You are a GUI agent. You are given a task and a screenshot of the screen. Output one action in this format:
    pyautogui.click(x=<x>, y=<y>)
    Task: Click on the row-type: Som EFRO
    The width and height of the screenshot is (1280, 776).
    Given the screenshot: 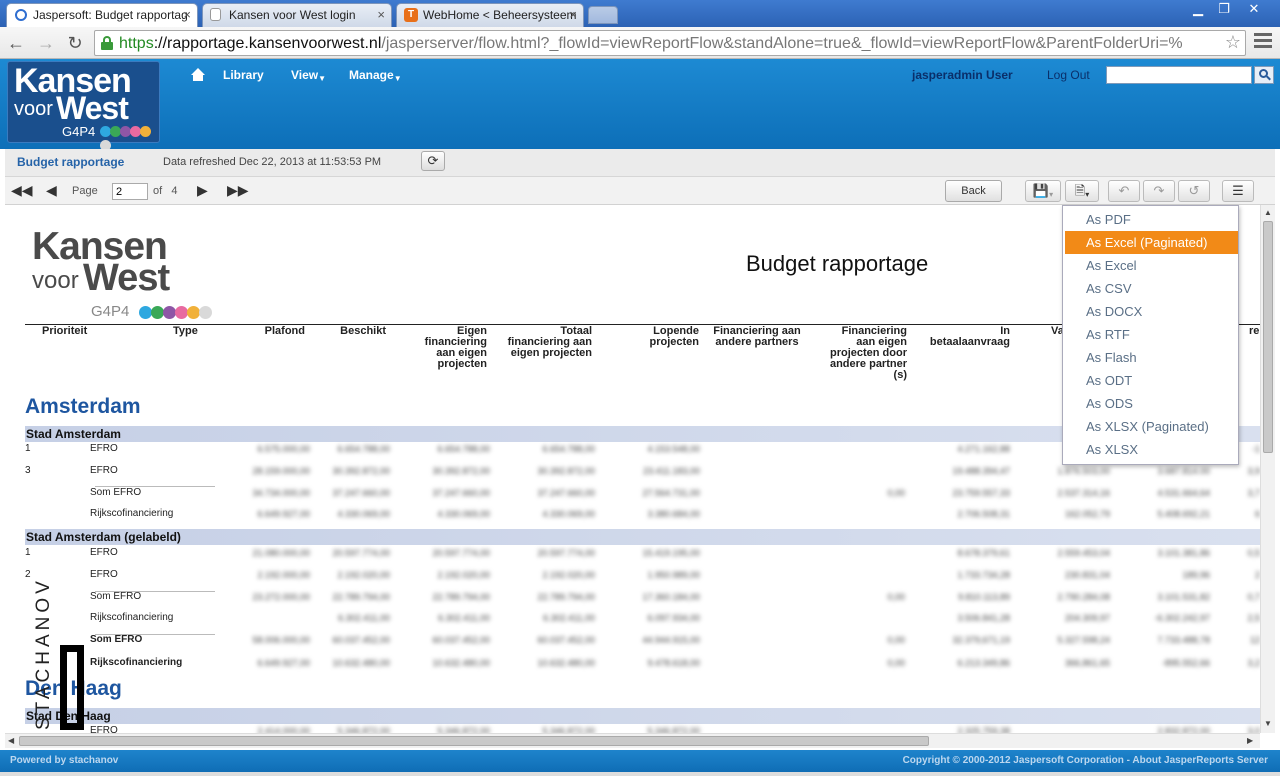 What is the action you would take?
    pyautogui.click(x=116, y=492)
    